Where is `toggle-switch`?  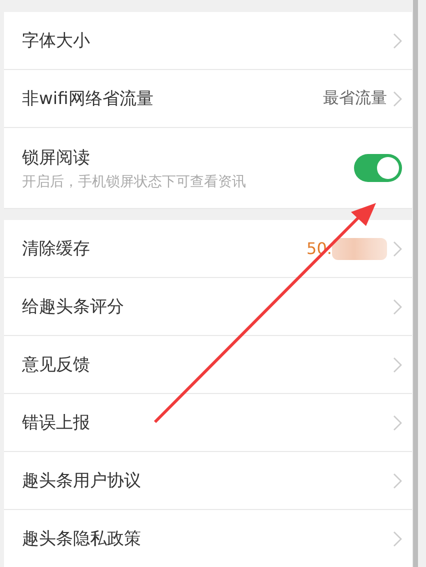
toggle-switch is located at coordinates (378, 168).